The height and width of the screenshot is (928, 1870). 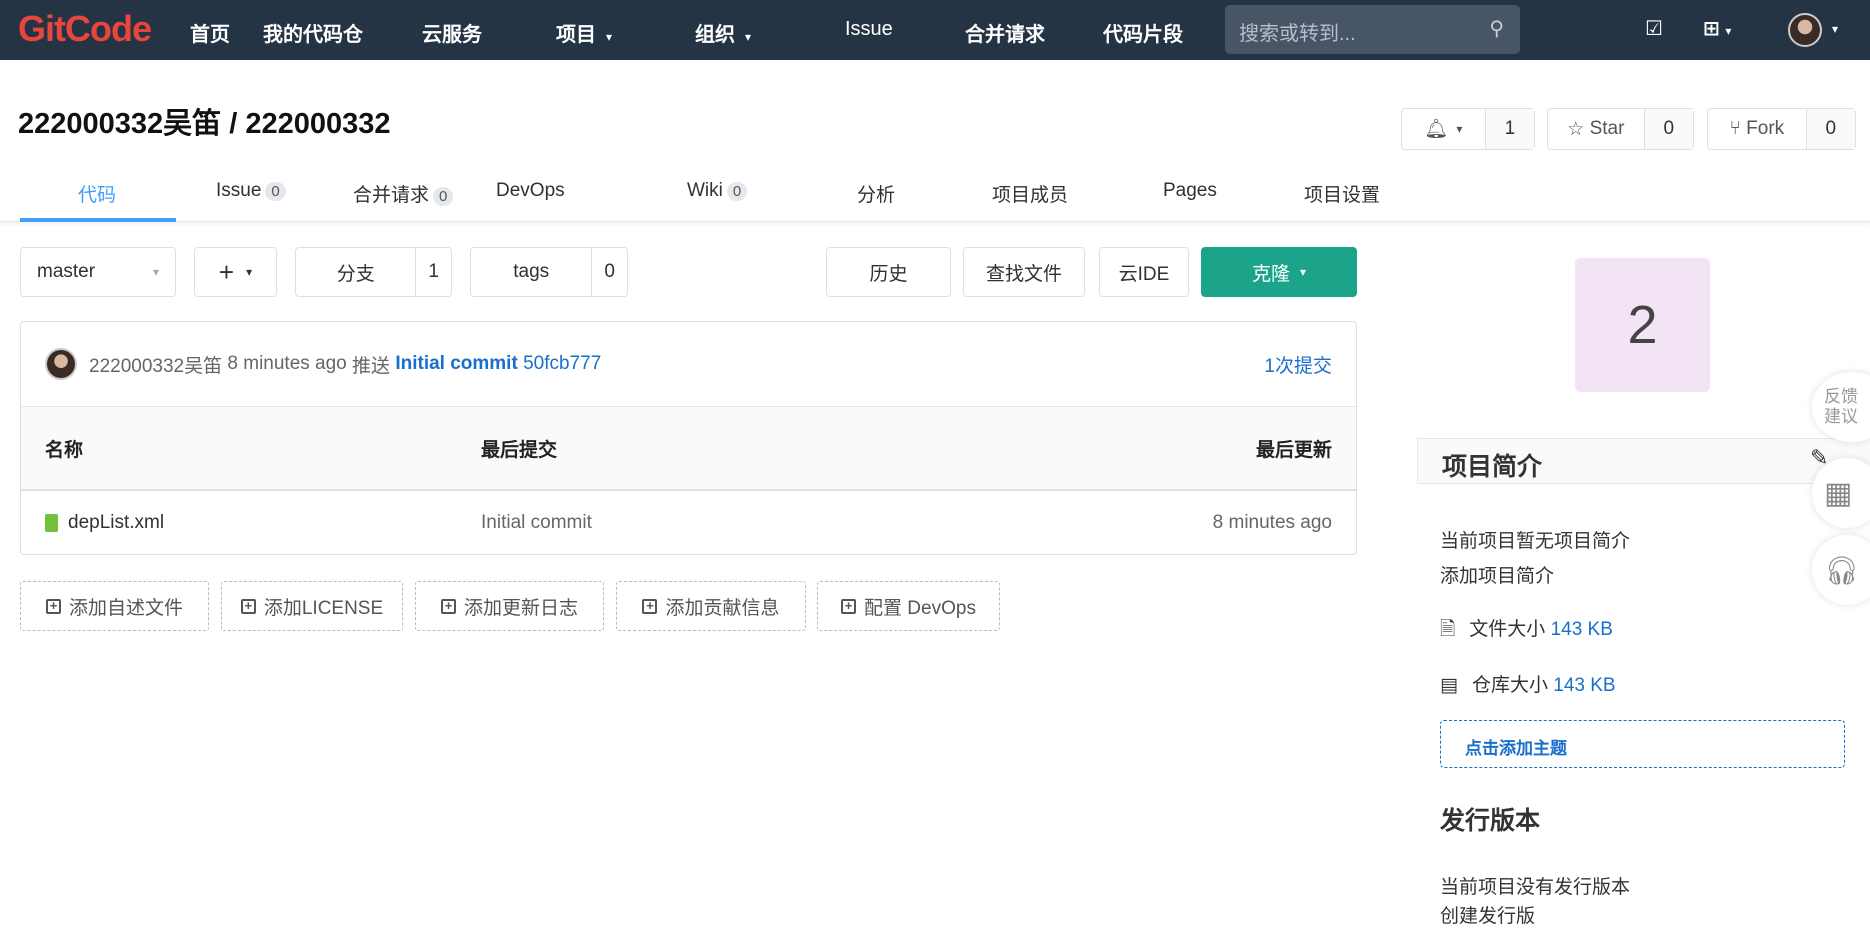 What do you see at coordinates (1449, 685) in the screenshot?
I see `storage-icon: ▤` at bounding box center [1449, 685].